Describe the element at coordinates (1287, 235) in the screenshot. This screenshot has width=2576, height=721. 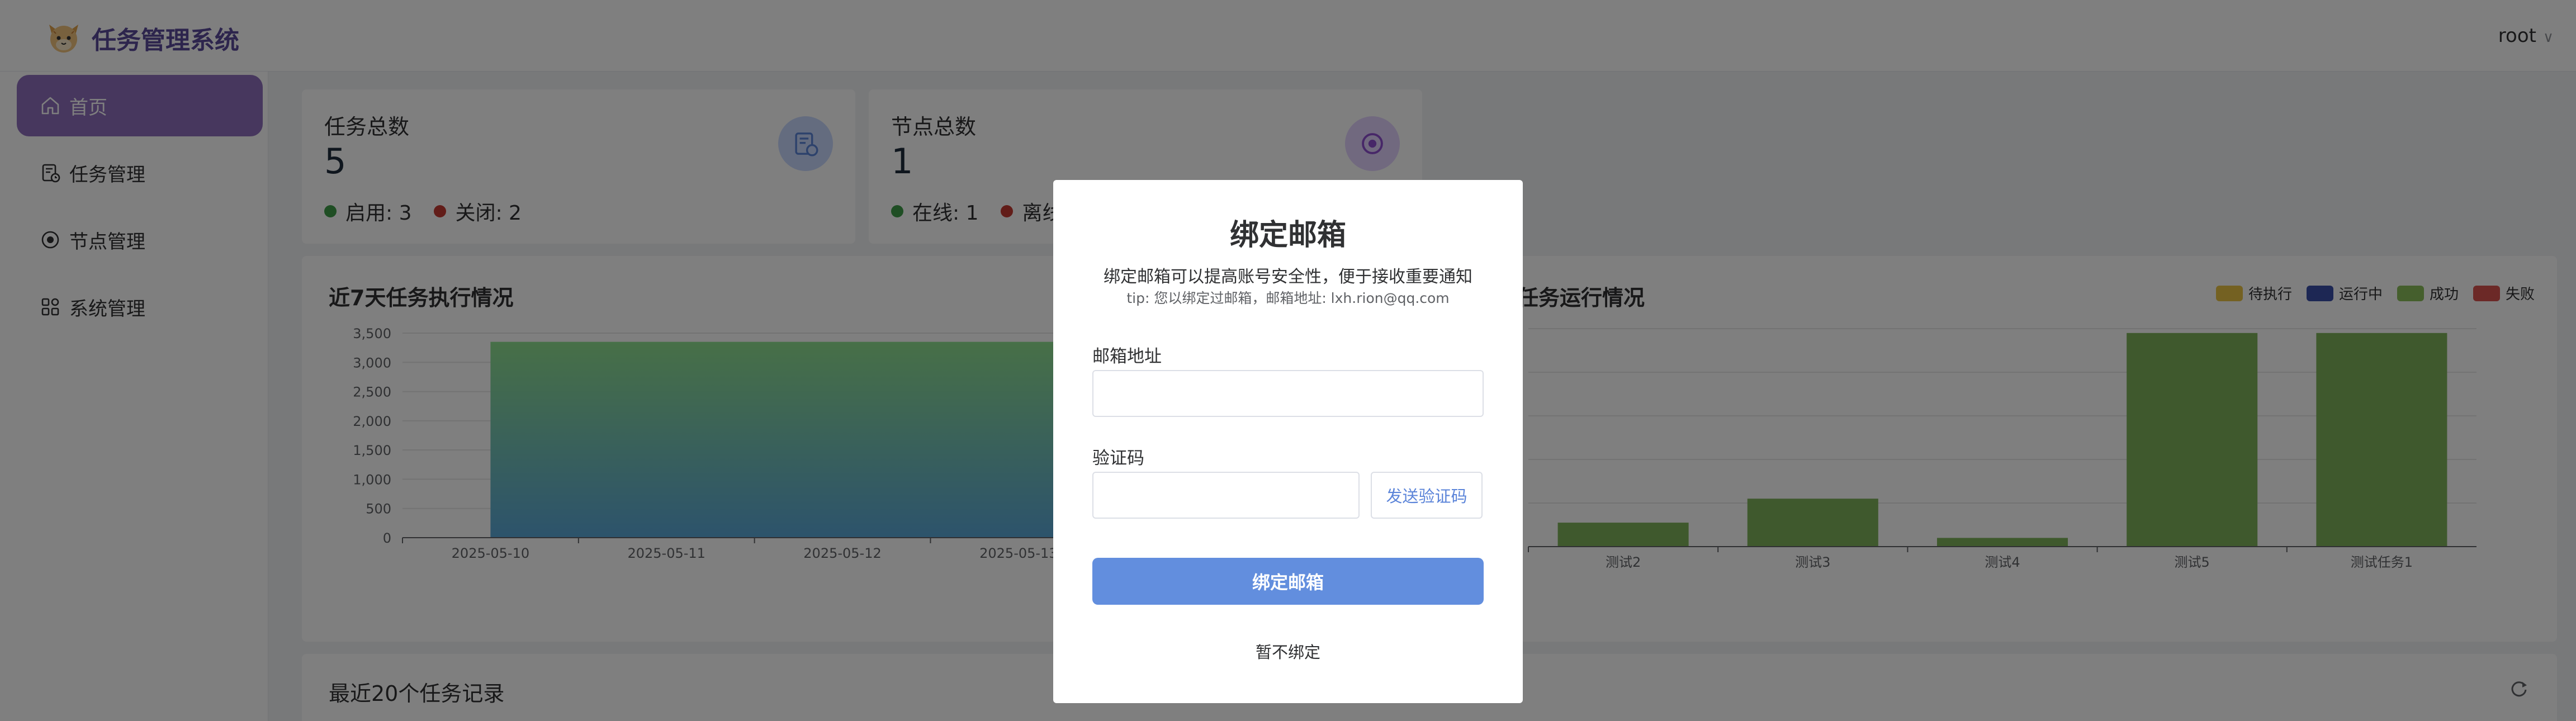
I see `dialog-title: 绑定邮箱` at that location.